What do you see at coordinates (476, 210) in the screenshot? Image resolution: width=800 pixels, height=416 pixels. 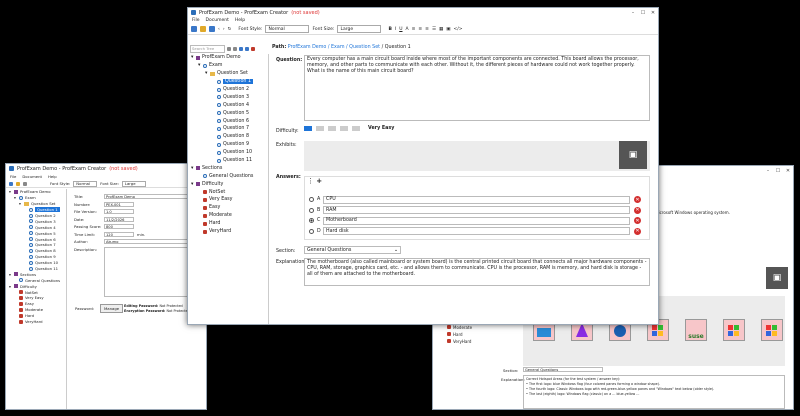 I see `answer-input: RAM` at bounding box center [476, 210].